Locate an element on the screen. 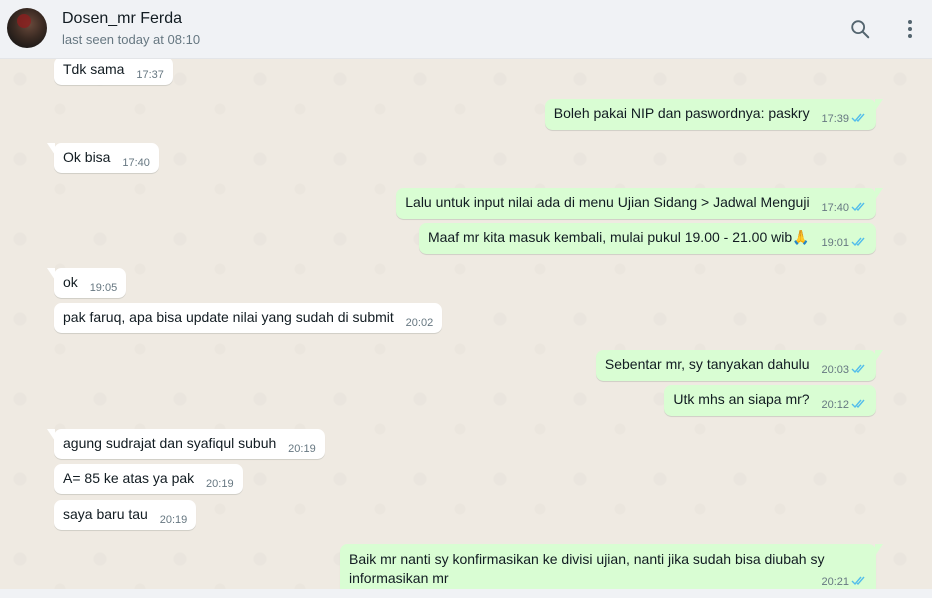 Image resolution: width=932 pixels, height=598 pixels. message-time: 19:05 is located at coordinates (103, 288).